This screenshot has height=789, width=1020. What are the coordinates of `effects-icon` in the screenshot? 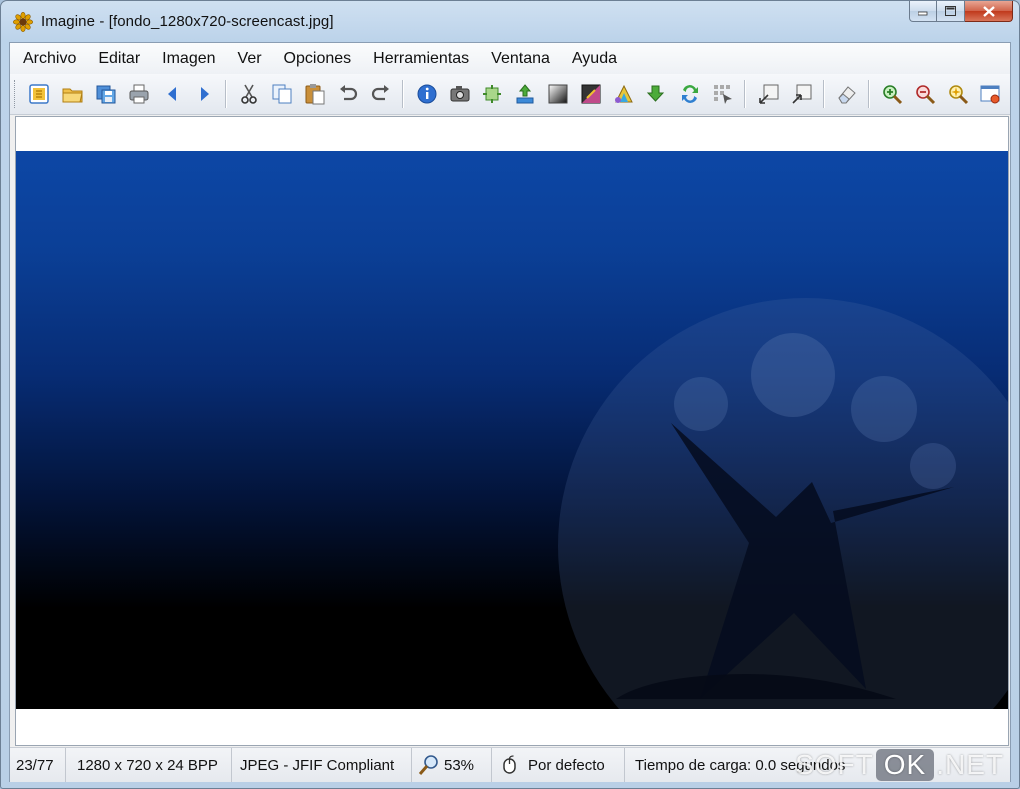 It's located at (624, 93).